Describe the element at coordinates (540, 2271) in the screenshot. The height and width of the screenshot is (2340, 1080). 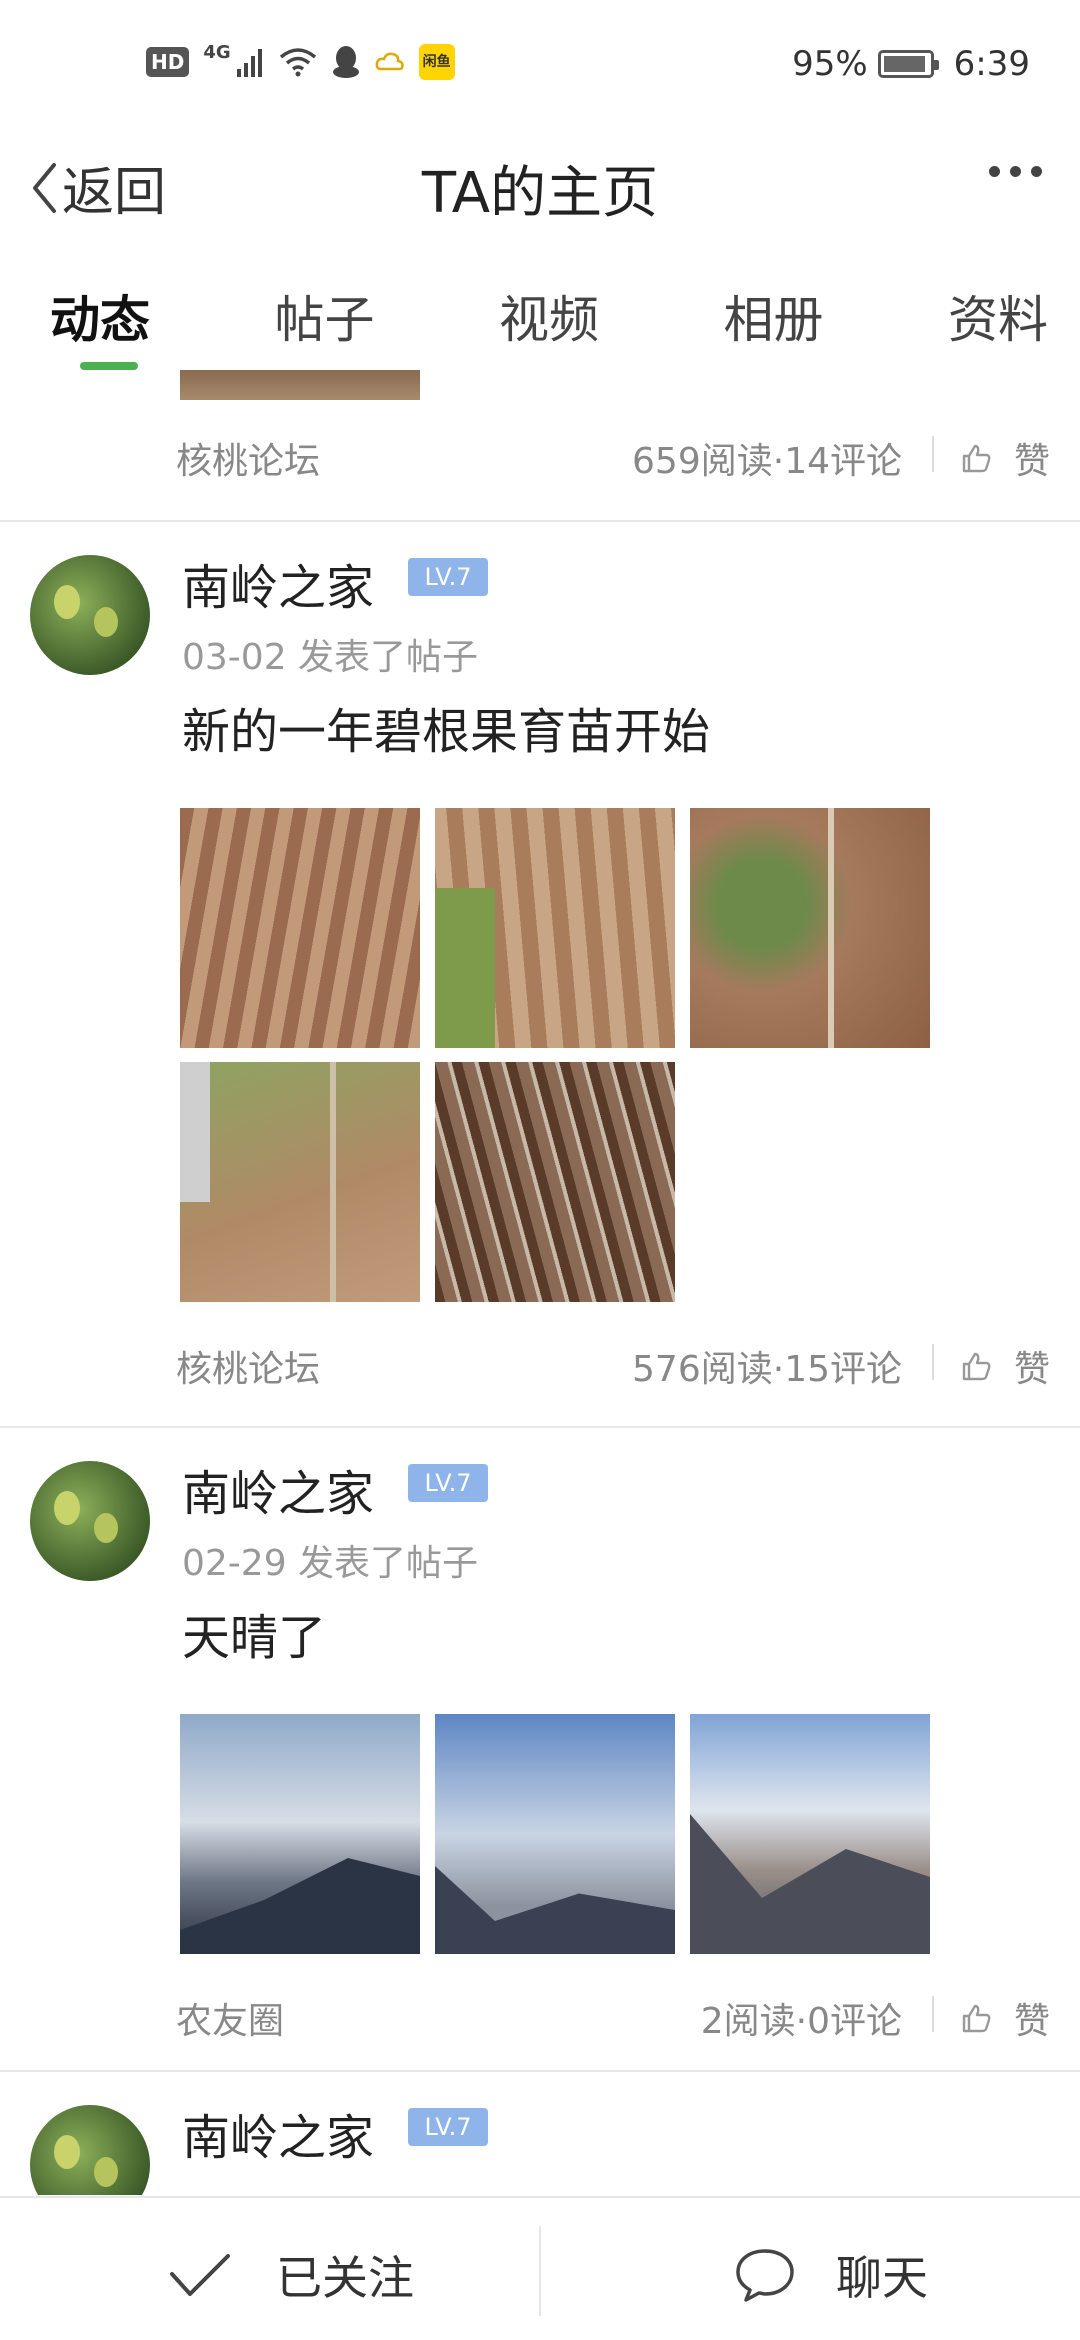
I see `bottom-bar-divider` at that location.